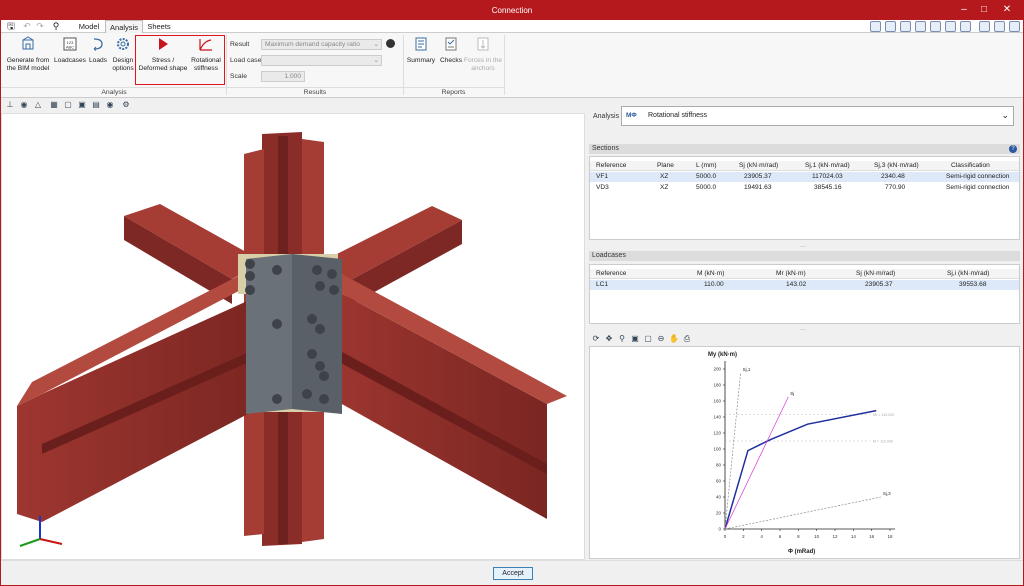 The width and height of the screenshot is (1024, 586). What do you see at coordinates (687, 339) in the screenshot?
I see `print-icon: ⎙` at bounding box center [687, 339].